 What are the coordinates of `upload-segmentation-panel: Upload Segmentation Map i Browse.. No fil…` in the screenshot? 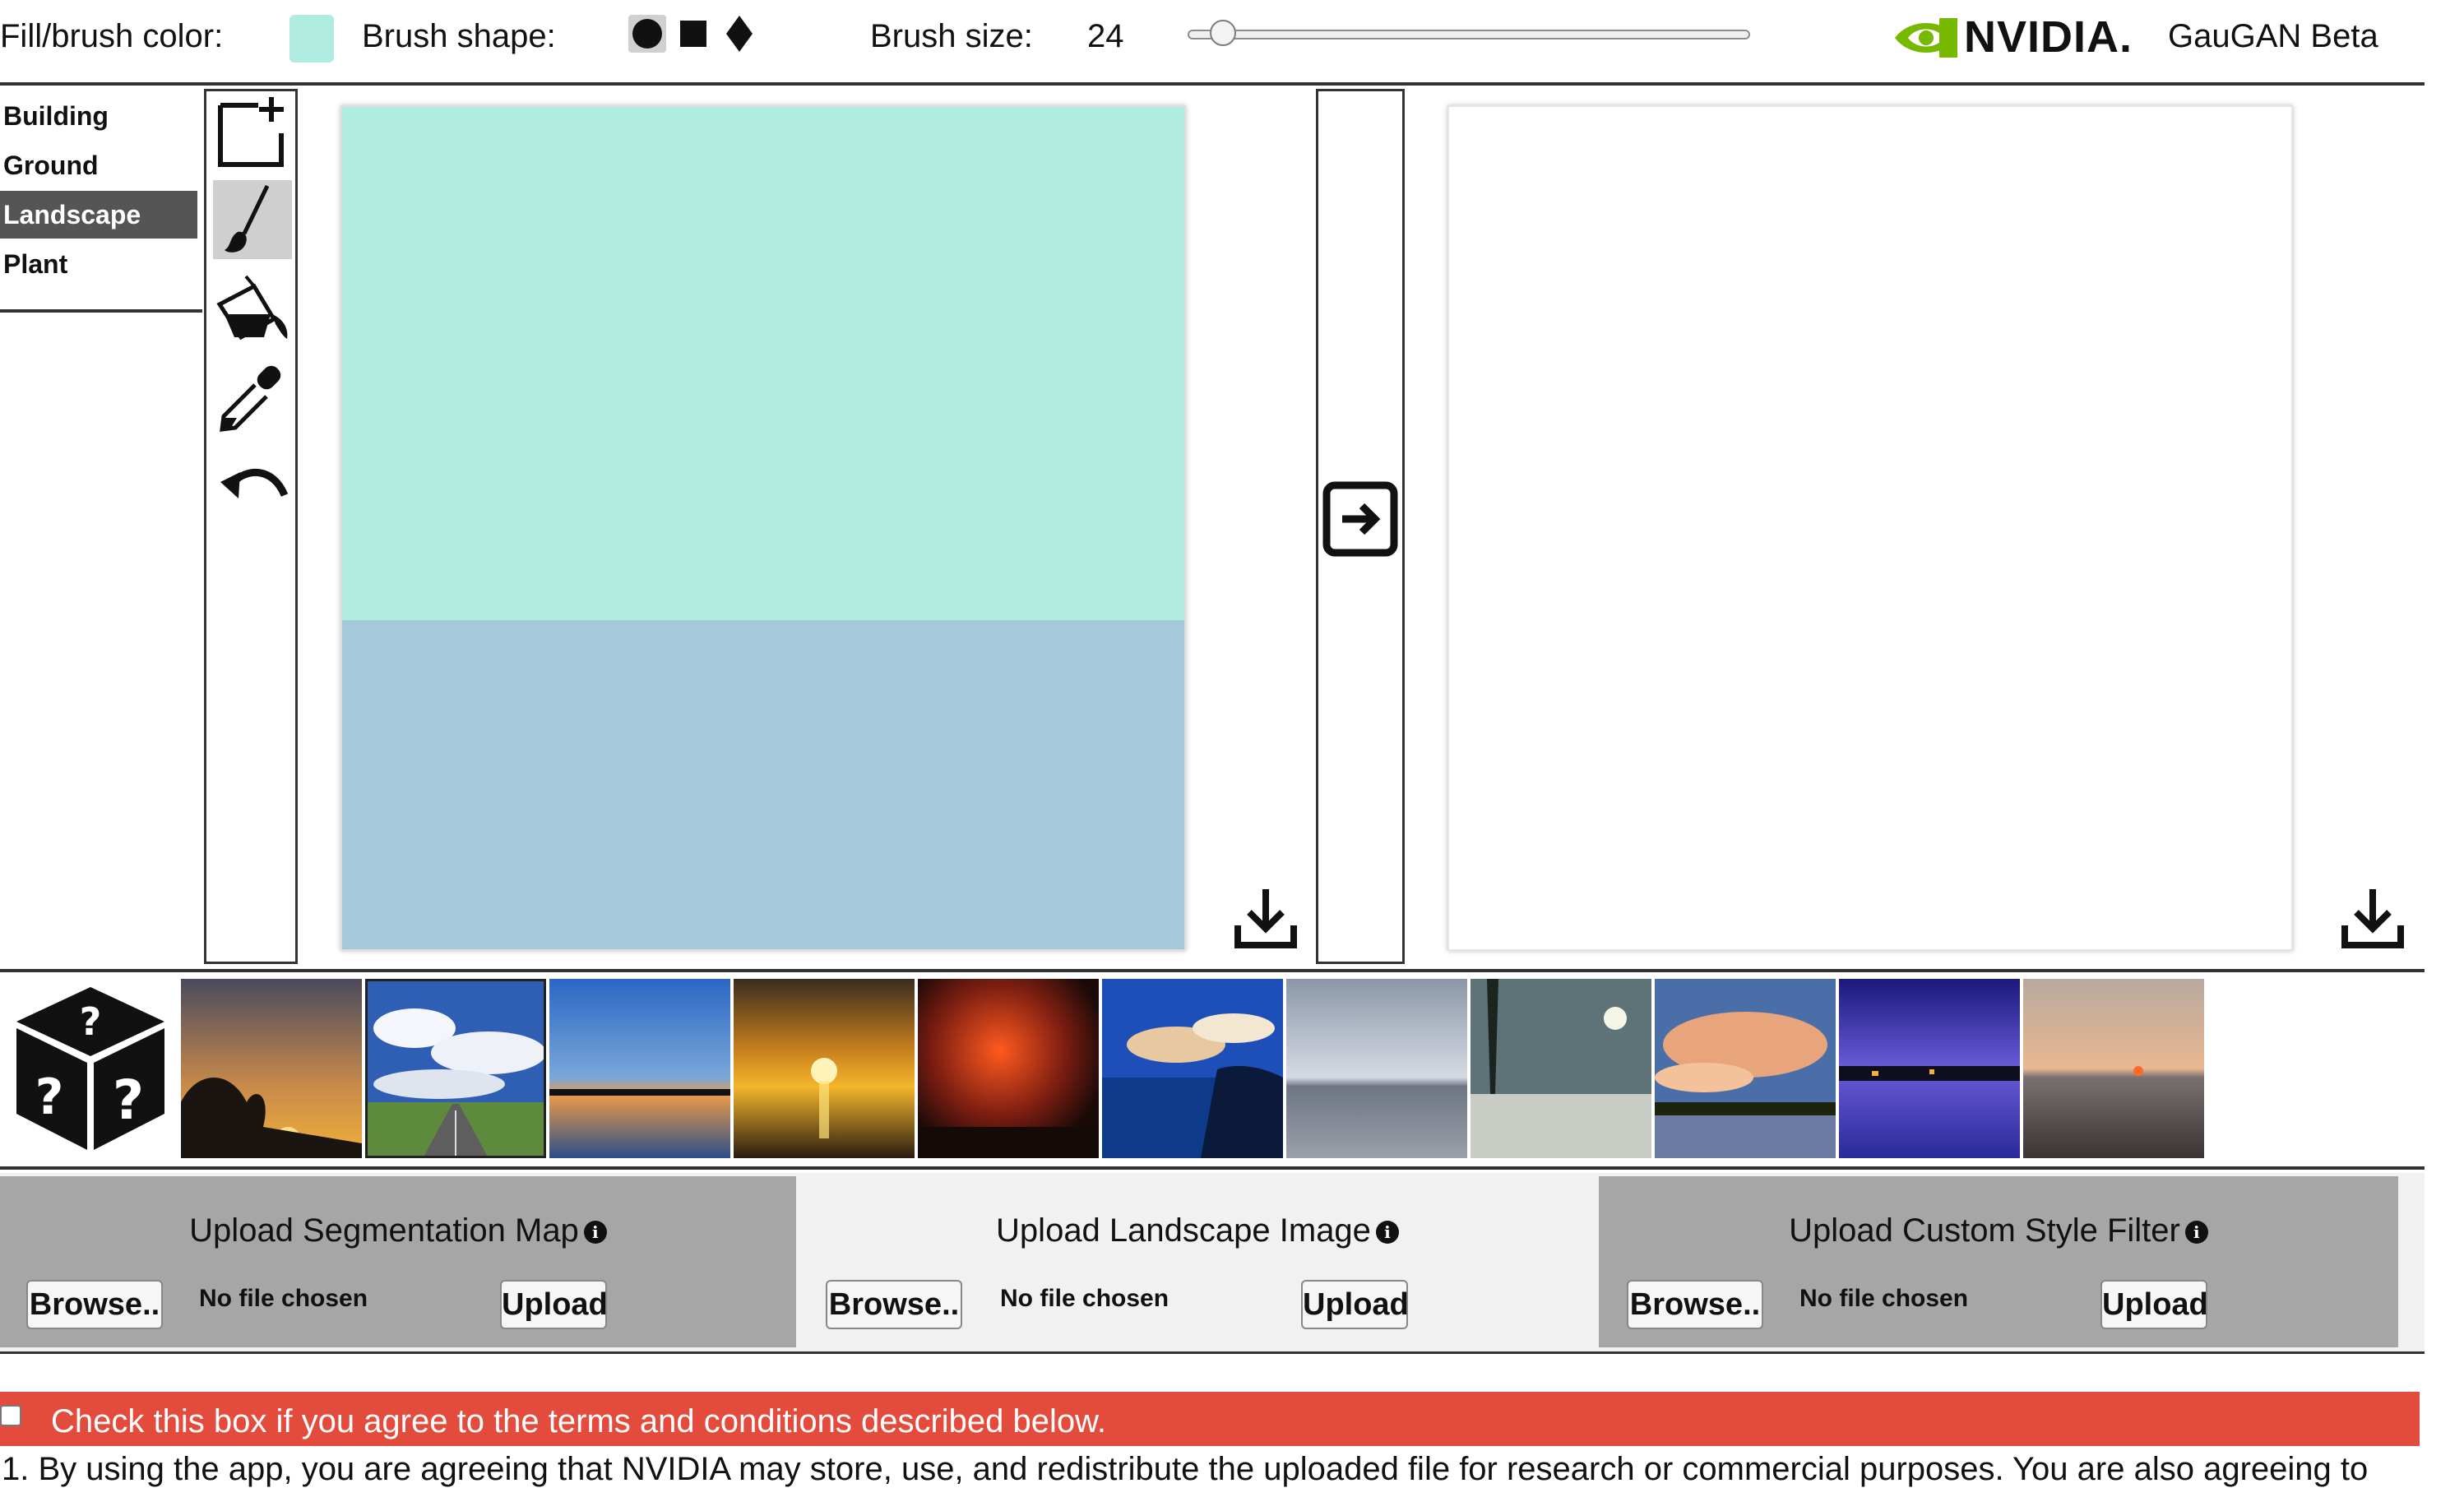 It's located at (398, 1261).